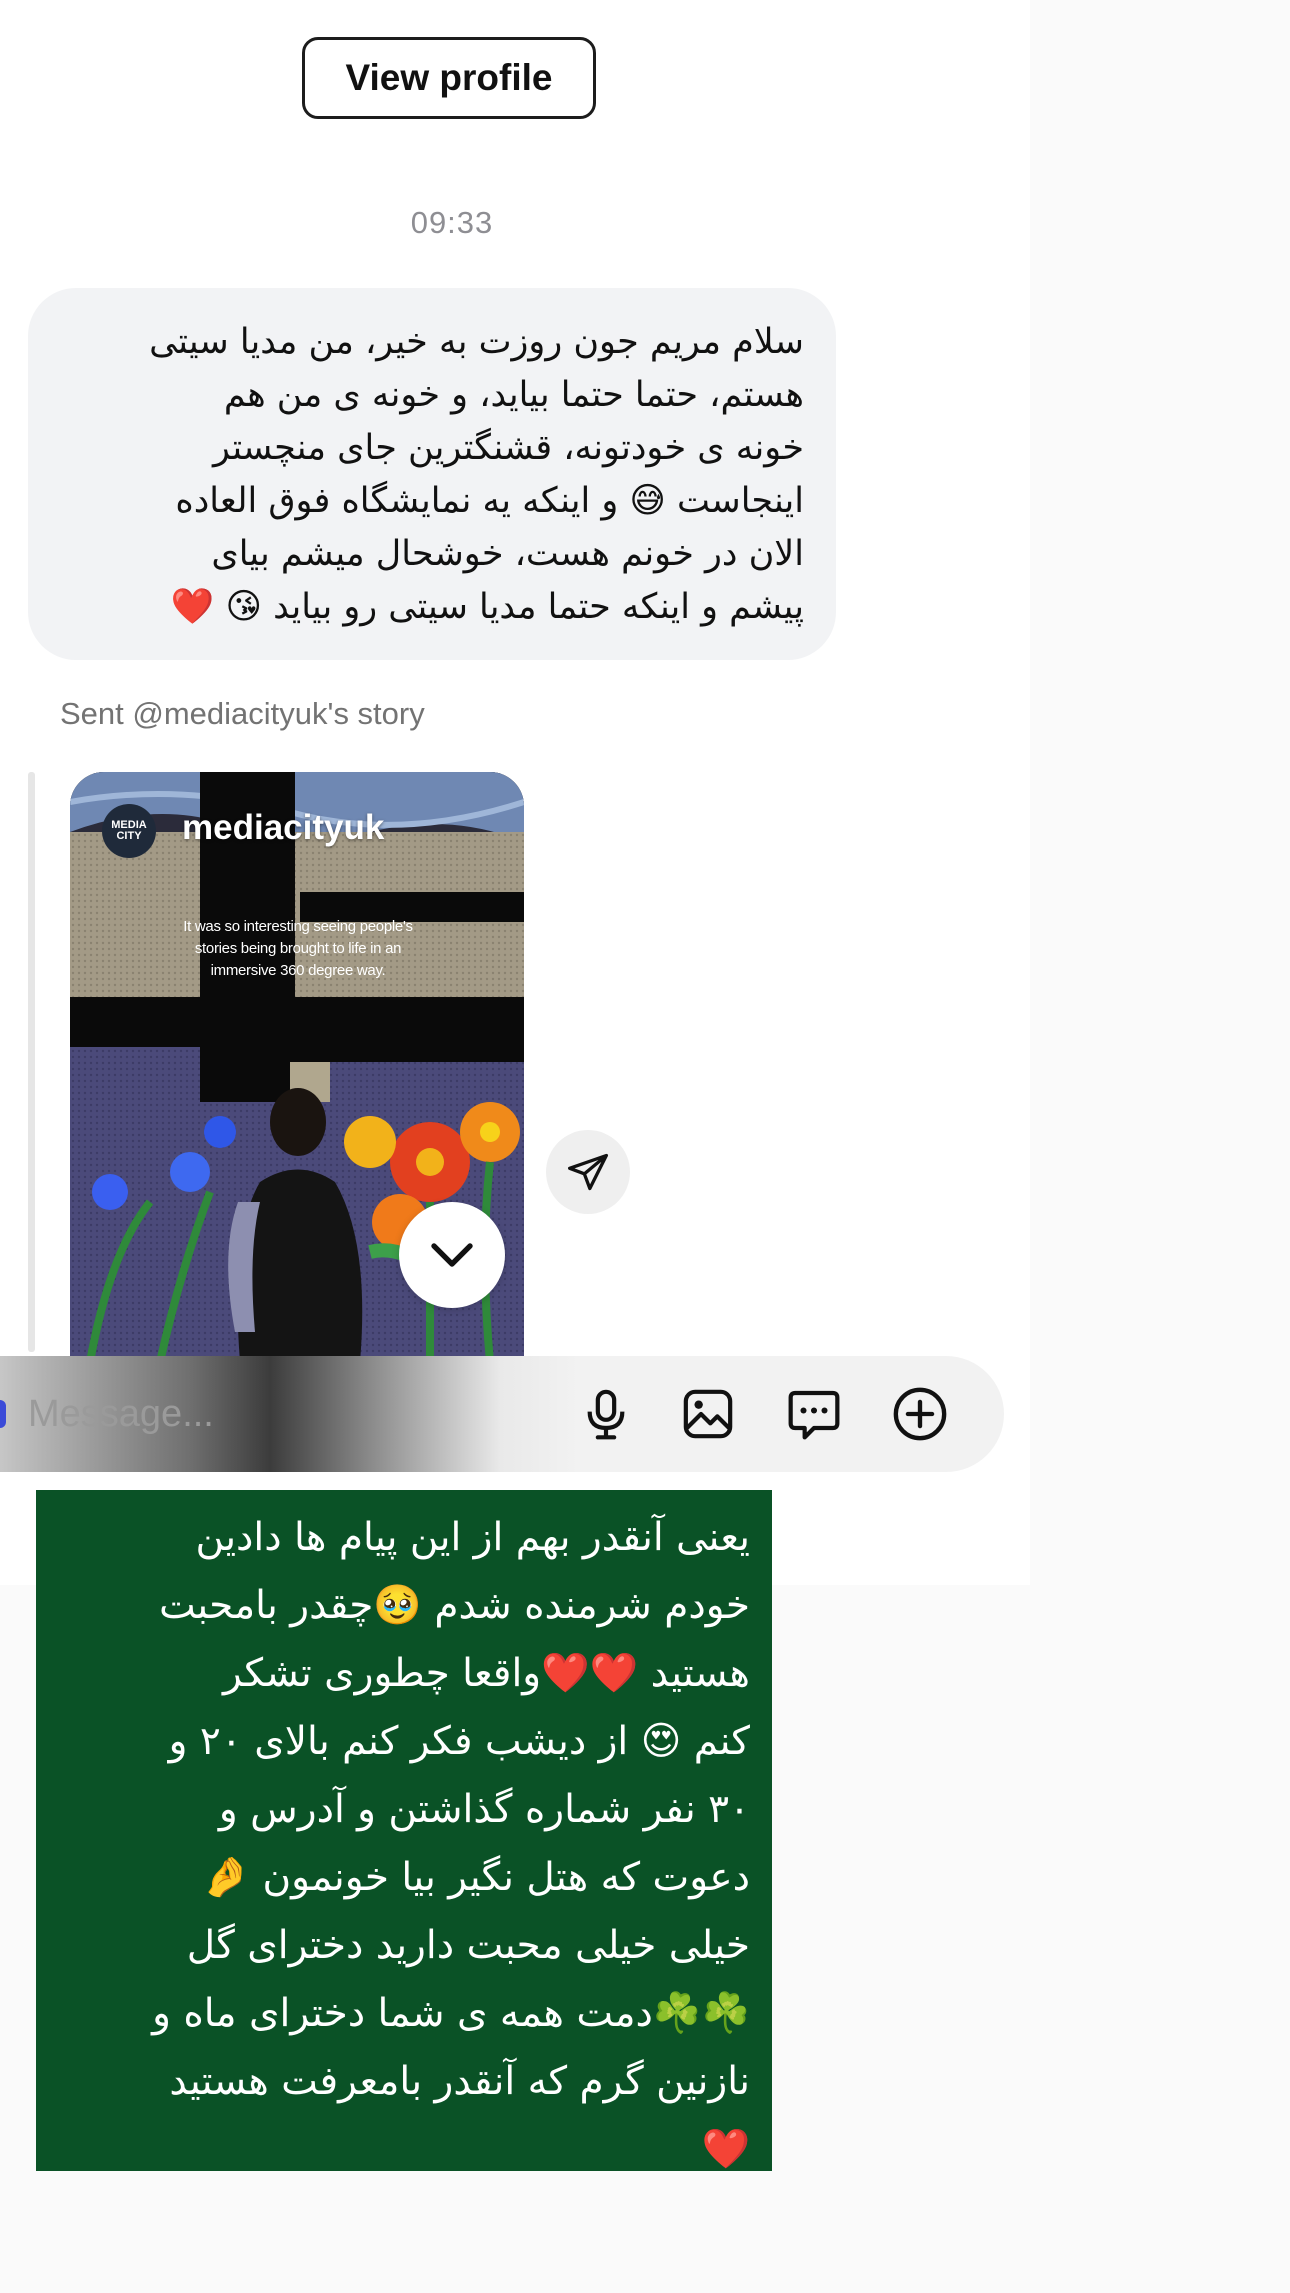  I want to click on story-reply-bar, so click(31, 1062).